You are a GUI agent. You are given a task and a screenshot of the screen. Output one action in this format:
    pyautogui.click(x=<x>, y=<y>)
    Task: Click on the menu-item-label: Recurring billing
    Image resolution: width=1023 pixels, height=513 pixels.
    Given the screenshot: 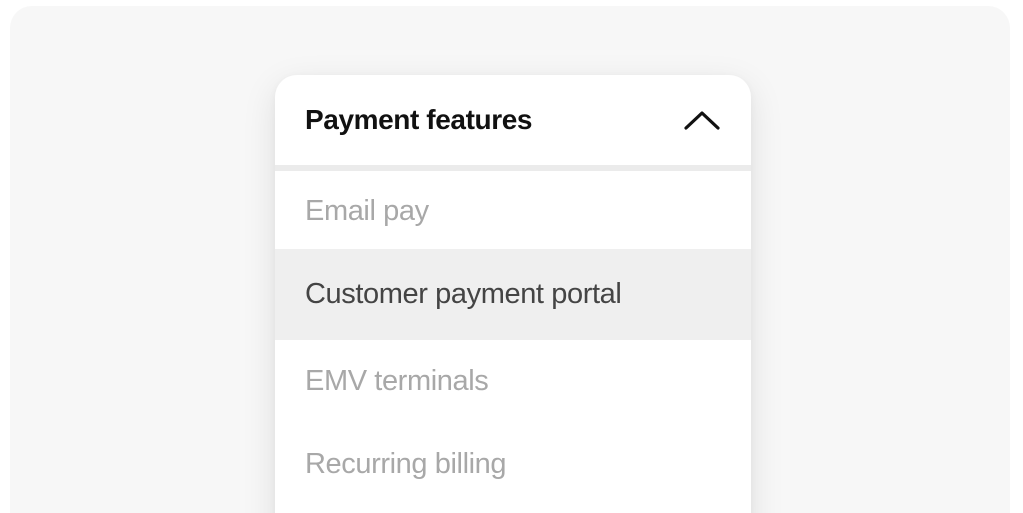 What is the action you would take?
    pyautogui.click(x=406, y=464)
    